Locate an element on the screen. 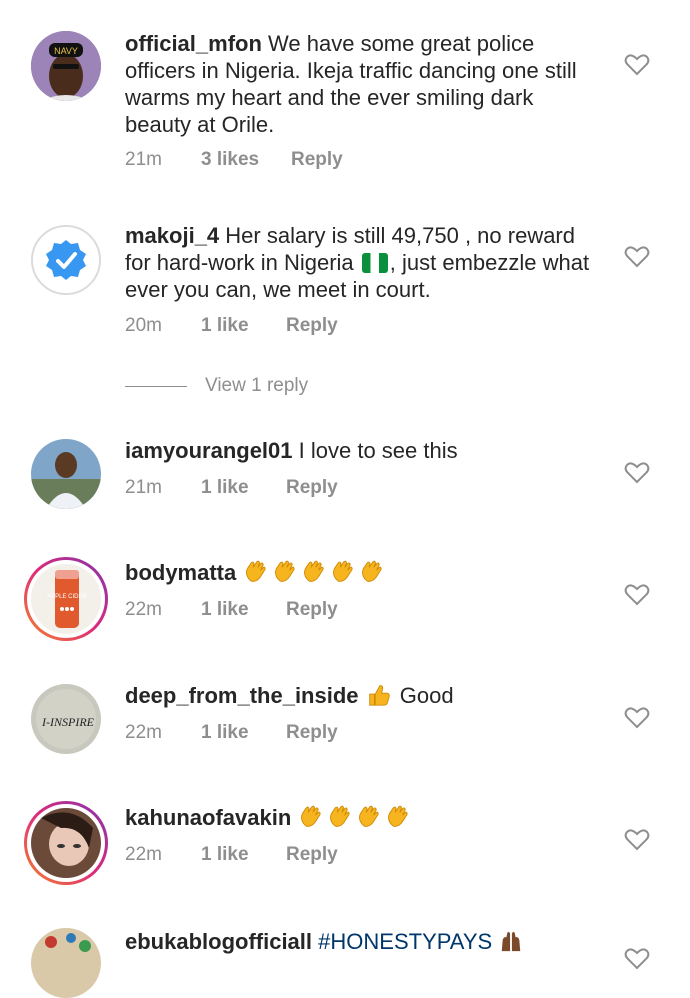 This screenshot has width=690, height=998. comment-username: iamyourangel01 is located at coordinates (209, 450).